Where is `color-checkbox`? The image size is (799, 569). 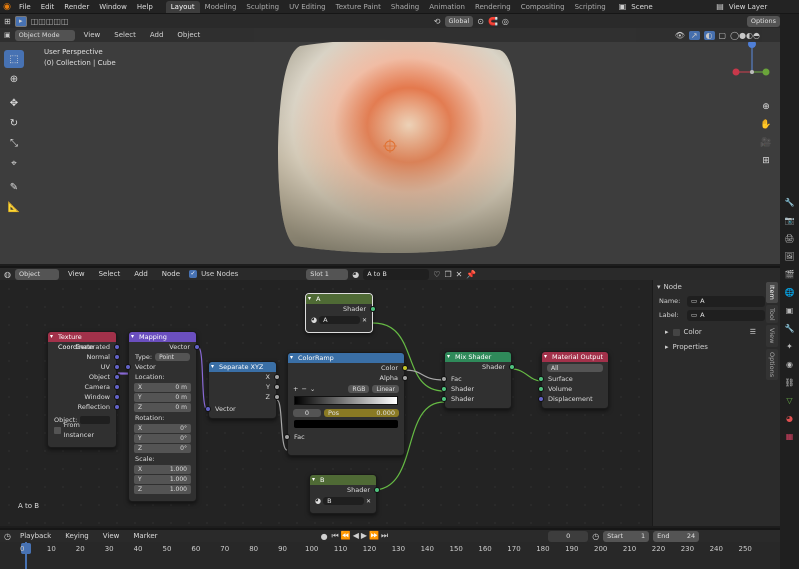
color-checkbox is located at coordinates (676, 332).